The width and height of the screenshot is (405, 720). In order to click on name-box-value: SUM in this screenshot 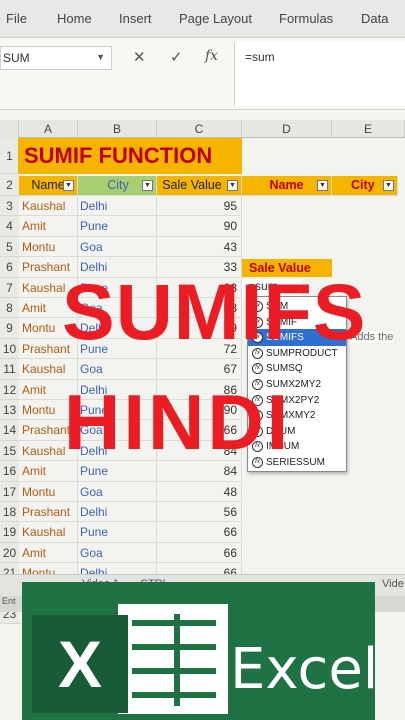, I will do `click(16, 58)`.